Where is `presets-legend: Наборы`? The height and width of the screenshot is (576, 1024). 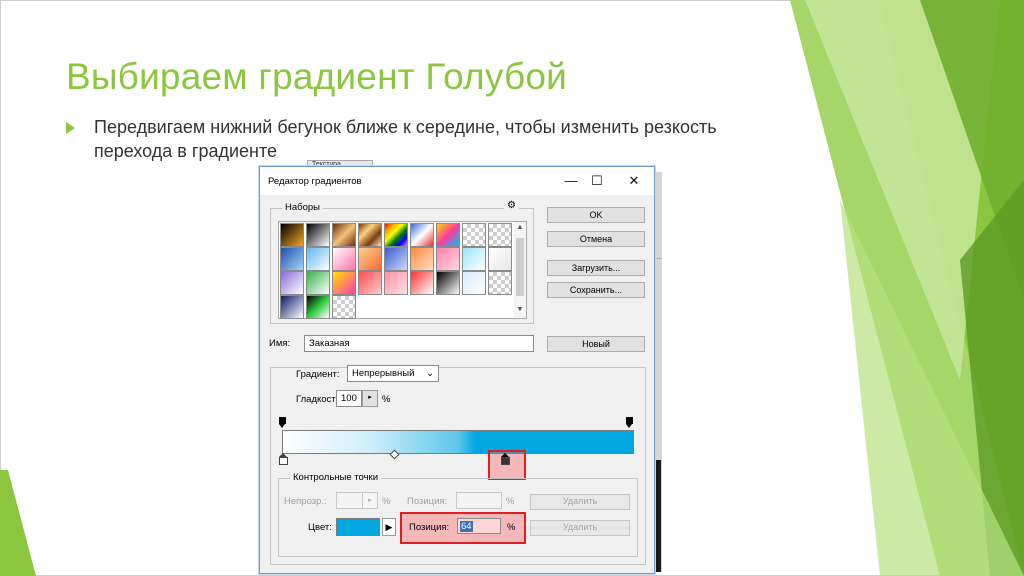
presets-legend: Наборы is located at coordinates (302, 207).